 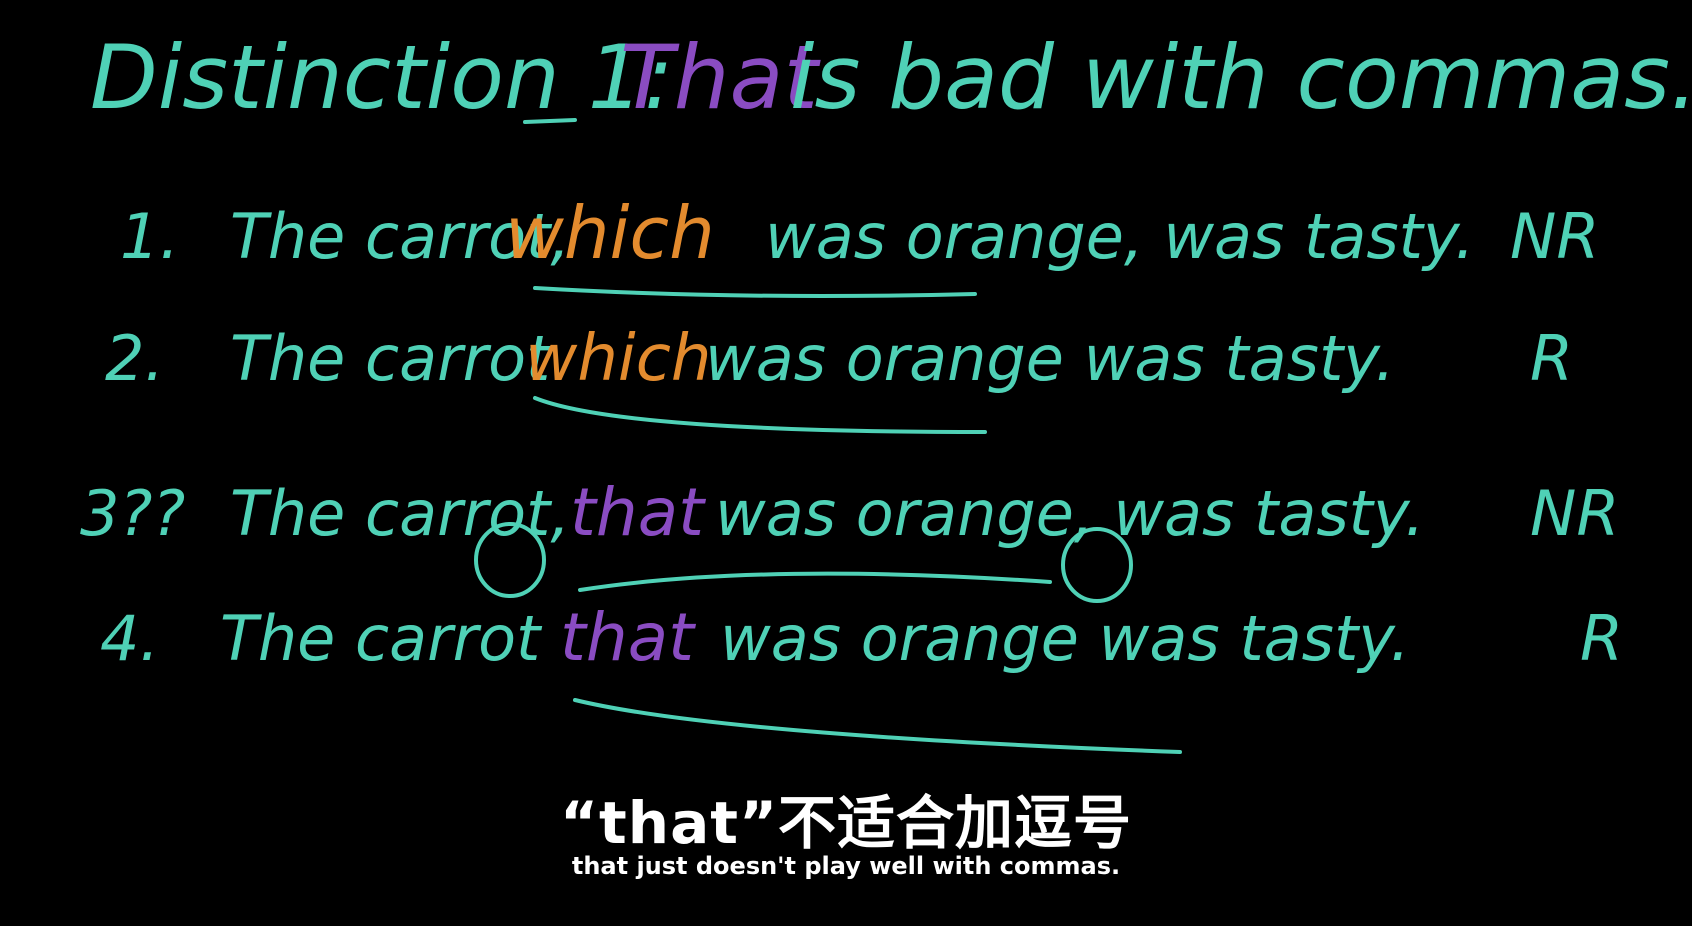 What do you see at coordinates (1070, 513) in the screenshot?
I see `line-3-after: was orange, was tasty.` at bounding box center [1070, 513].